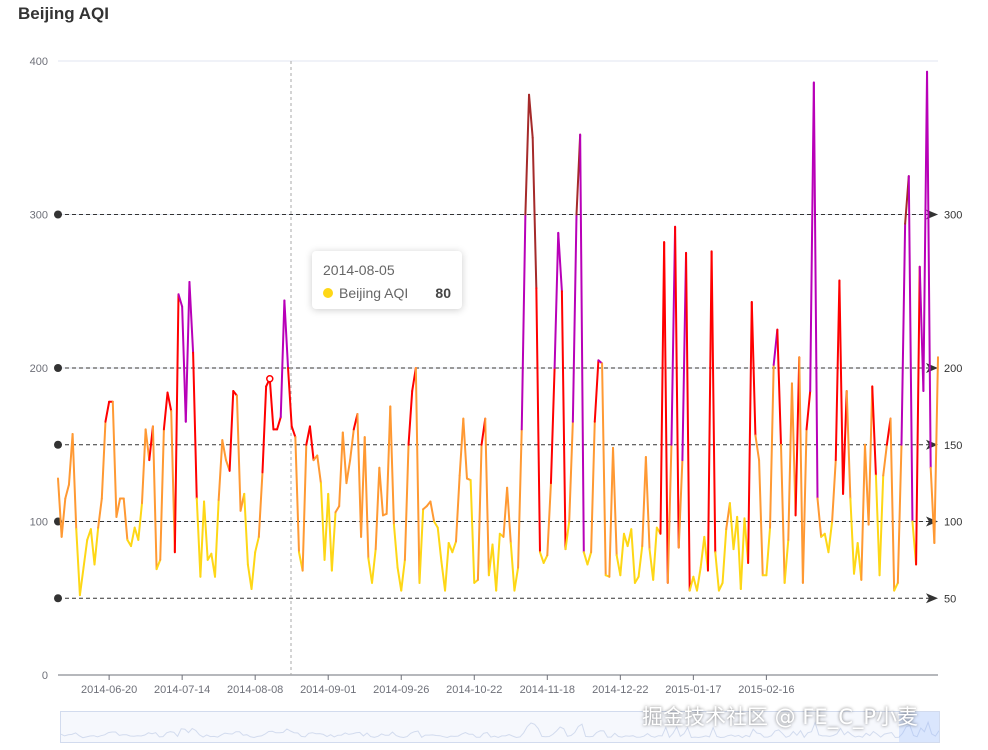 This screenshot has height=750, width=988. Describe the element at coordinates (953, 446) in the screenshot. I see `mark-line-label: 150` at that location.